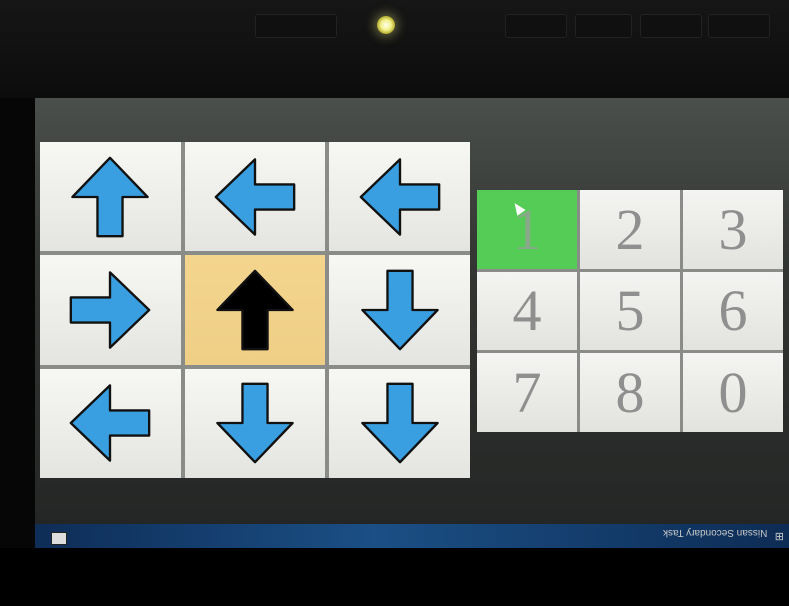 The image size is (789, 606). I want to click on number-key: 6, so click(733, 311).